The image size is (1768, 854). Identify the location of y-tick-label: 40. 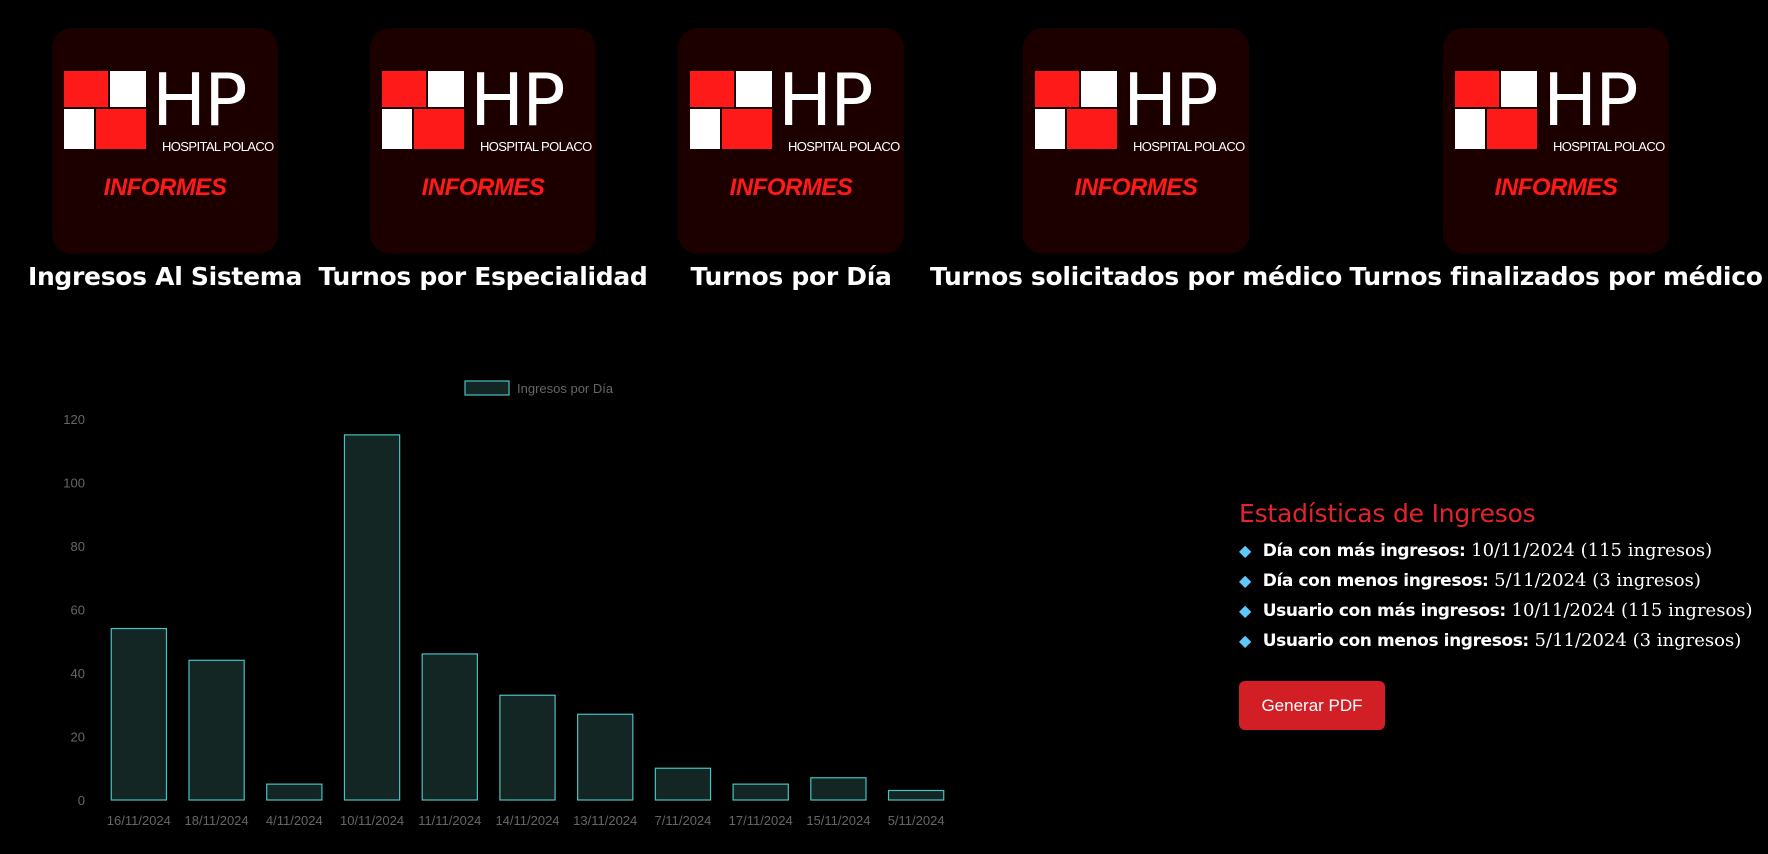
(78, 673).